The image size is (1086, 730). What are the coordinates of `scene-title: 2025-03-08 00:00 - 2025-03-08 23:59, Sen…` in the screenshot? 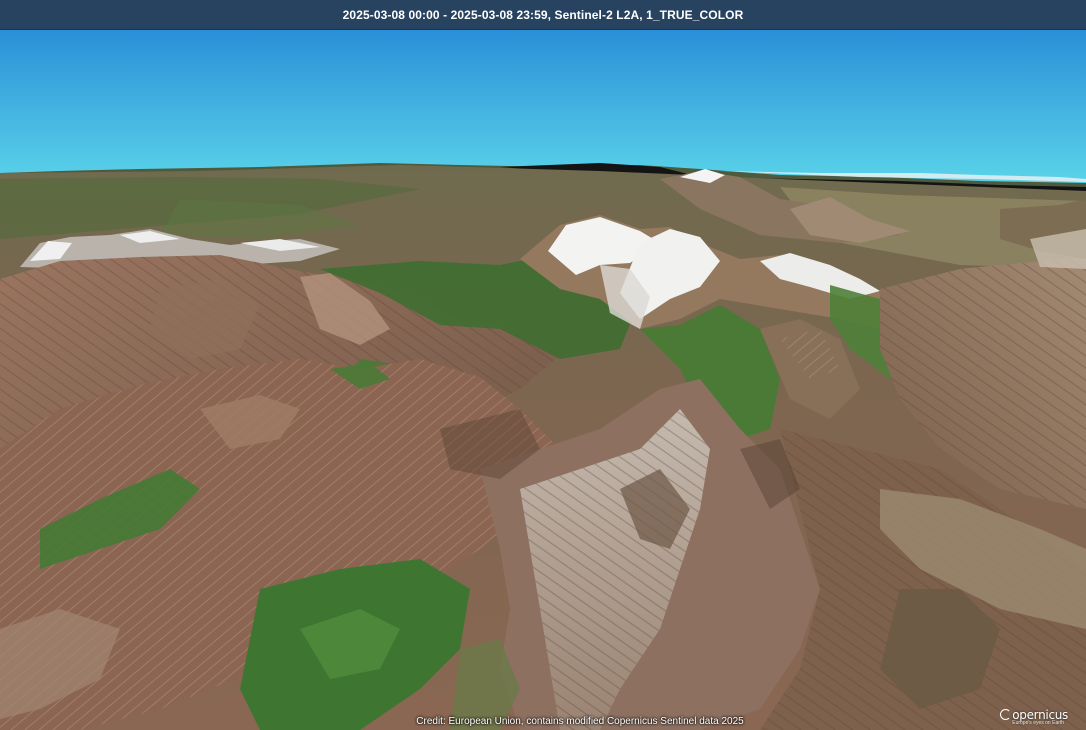 It's located at (543, 14).